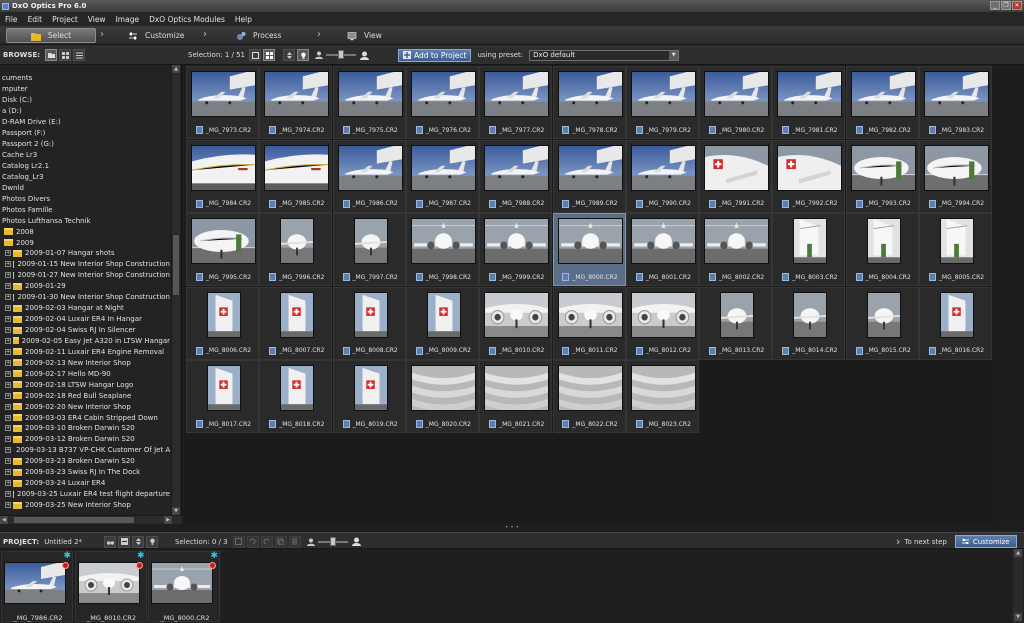  What do you see at coordinates (341, 54) in the screenshot?
I see `thumbnail-size-slider` at bounding box center [341, 54].